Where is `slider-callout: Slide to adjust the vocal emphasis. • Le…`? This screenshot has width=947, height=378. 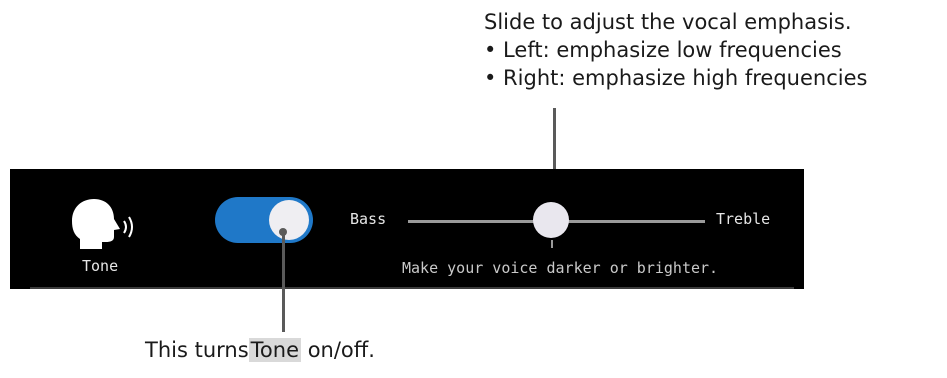
slider-callout: Slide to adjust the vocal emphasis. • Le… is located at coordinates (675, 50).